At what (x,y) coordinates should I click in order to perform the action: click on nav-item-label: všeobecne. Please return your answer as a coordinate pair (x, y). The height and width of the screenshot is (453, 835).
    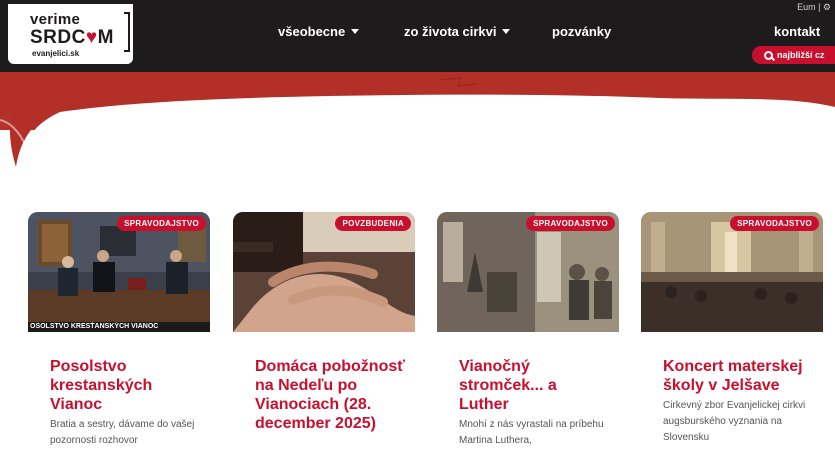
    Looking at the image, I should click on (312, 31).